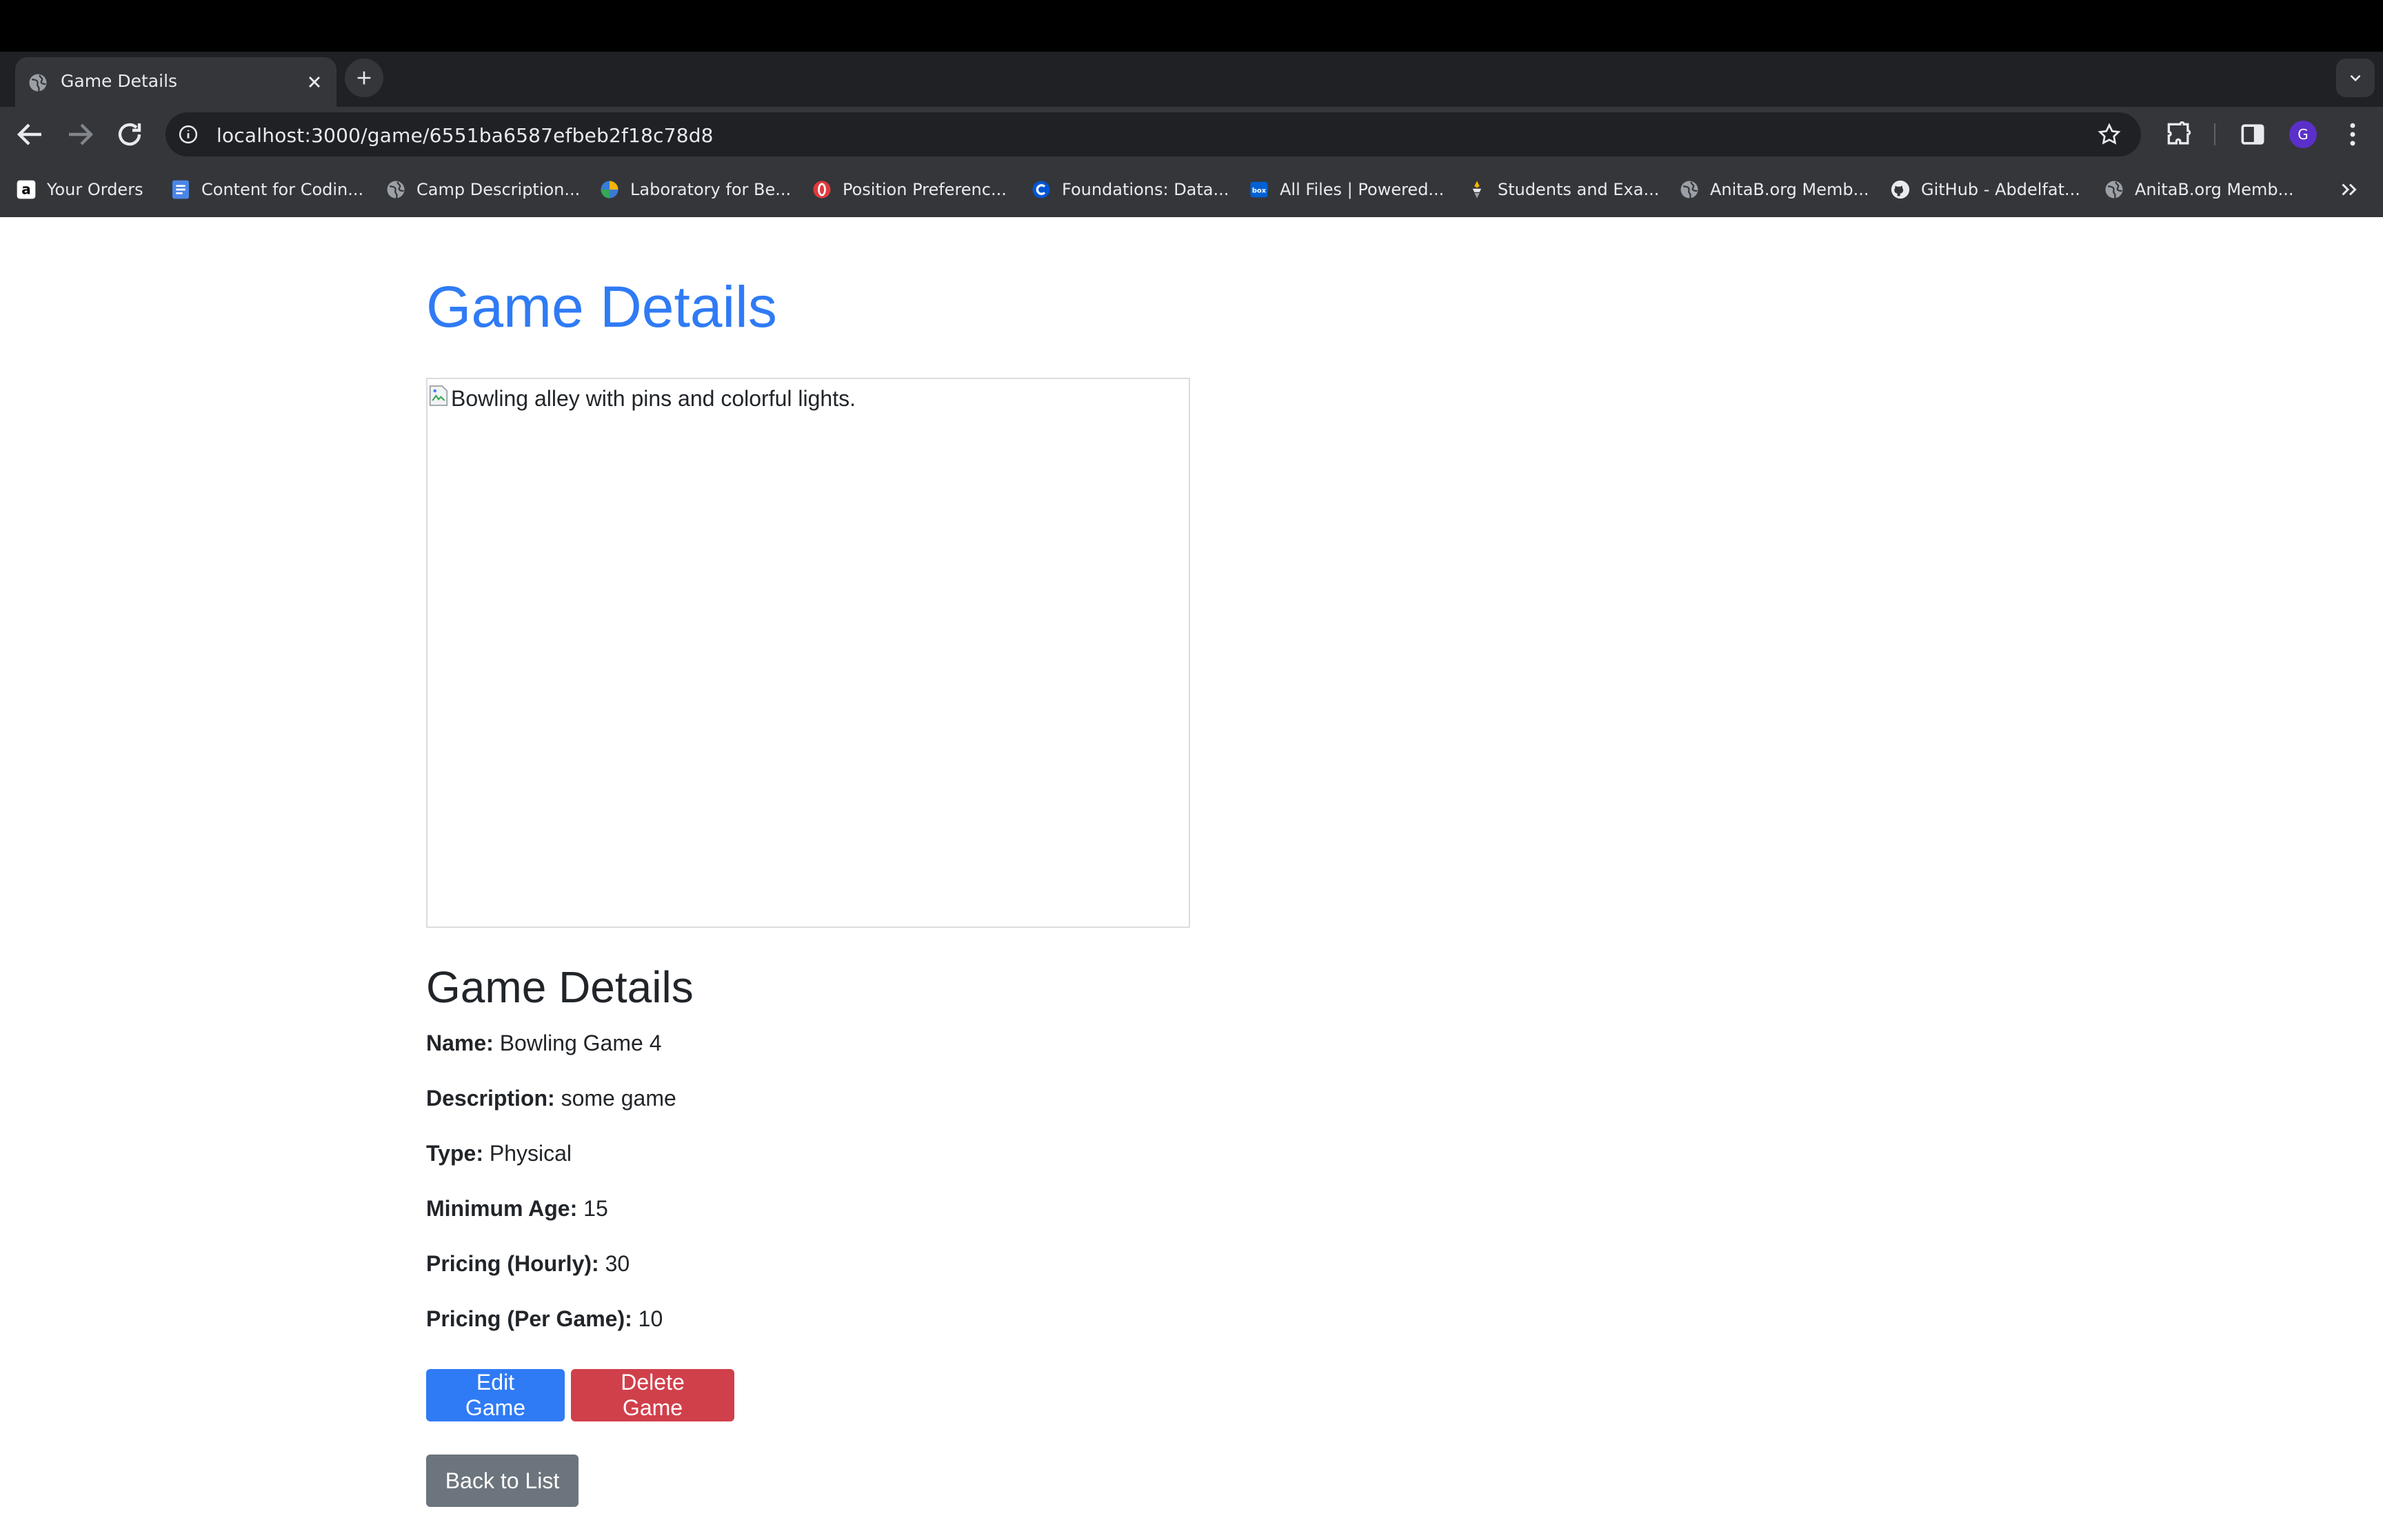  I want to click on github-icon, so click(1900, 190).